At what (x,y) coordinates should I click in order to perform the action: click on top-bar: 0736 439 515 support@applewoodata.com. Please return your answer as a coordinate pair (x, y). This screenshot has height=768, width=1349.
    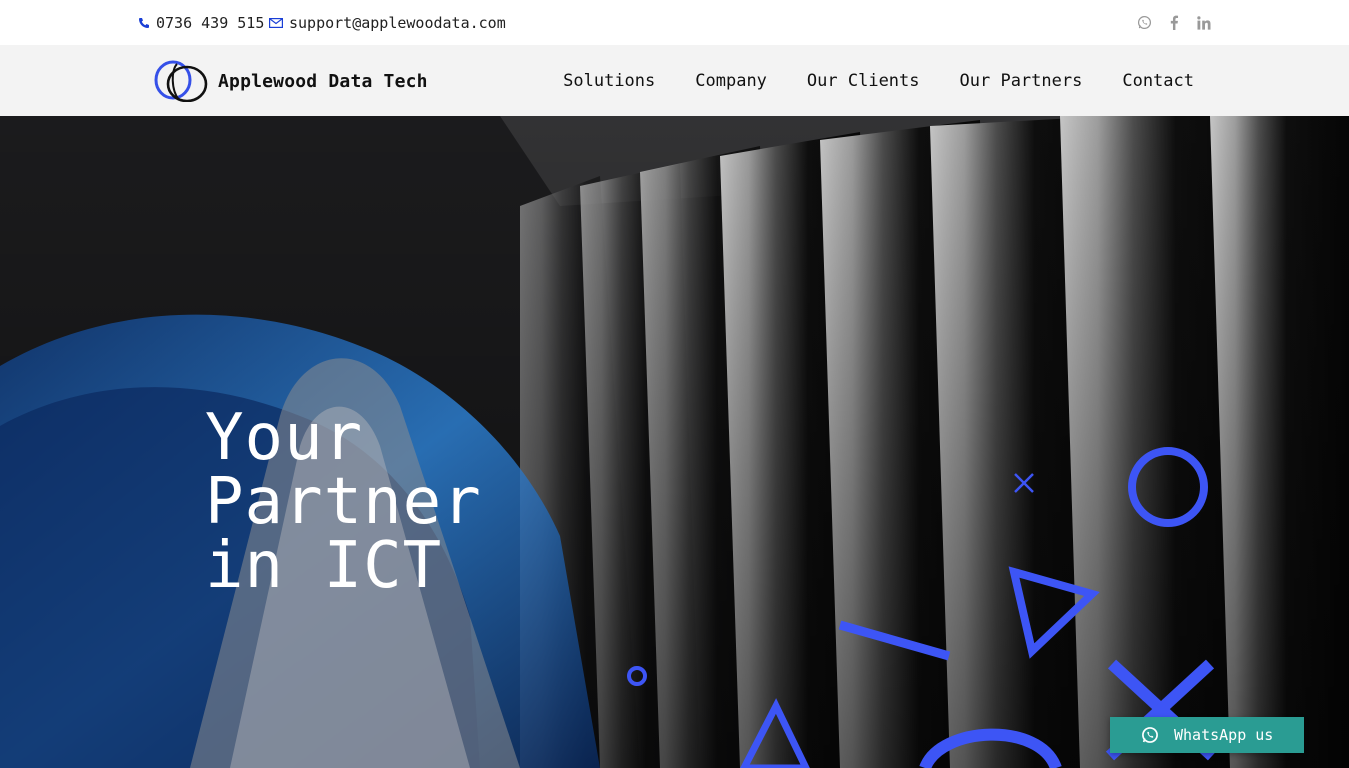
    Looking at the image, I should click on (674, 22).